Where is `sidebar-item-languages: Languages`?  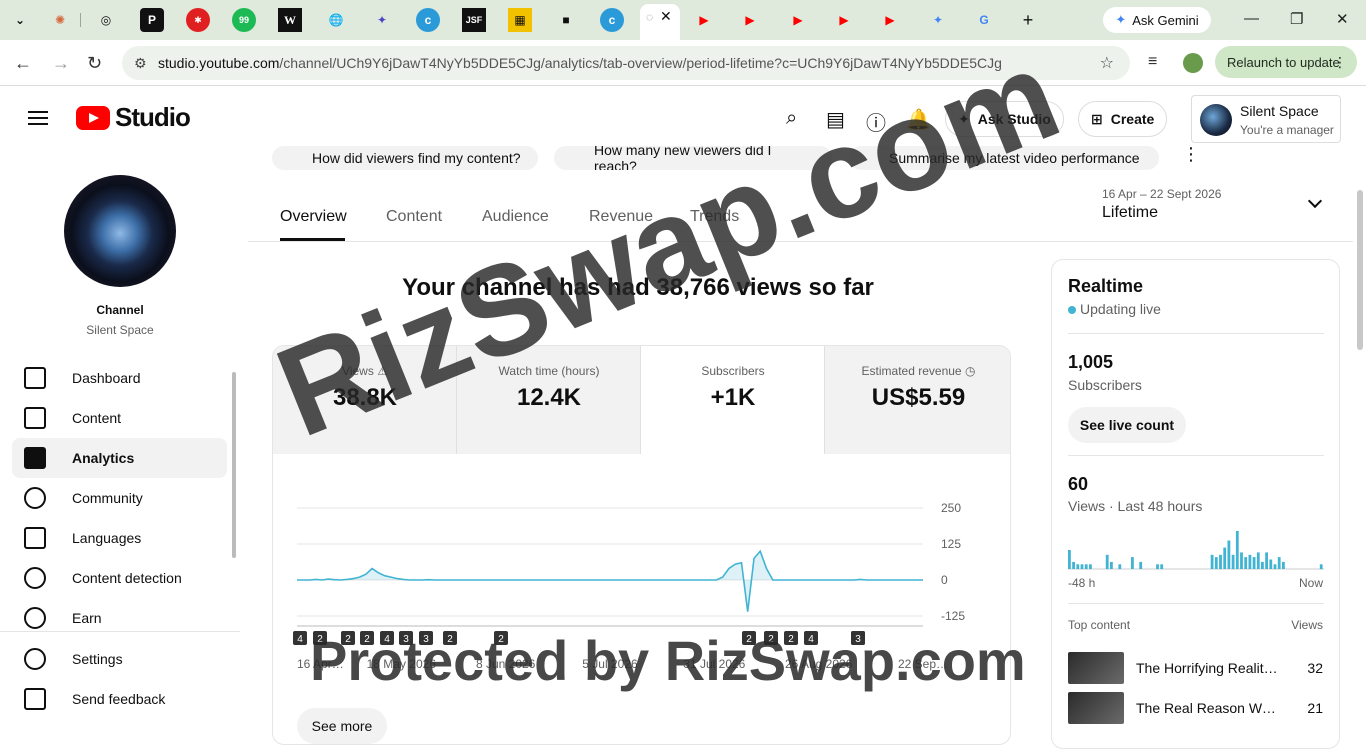 sidebar-item-languages: Languages is located at coordinates (119, 538).